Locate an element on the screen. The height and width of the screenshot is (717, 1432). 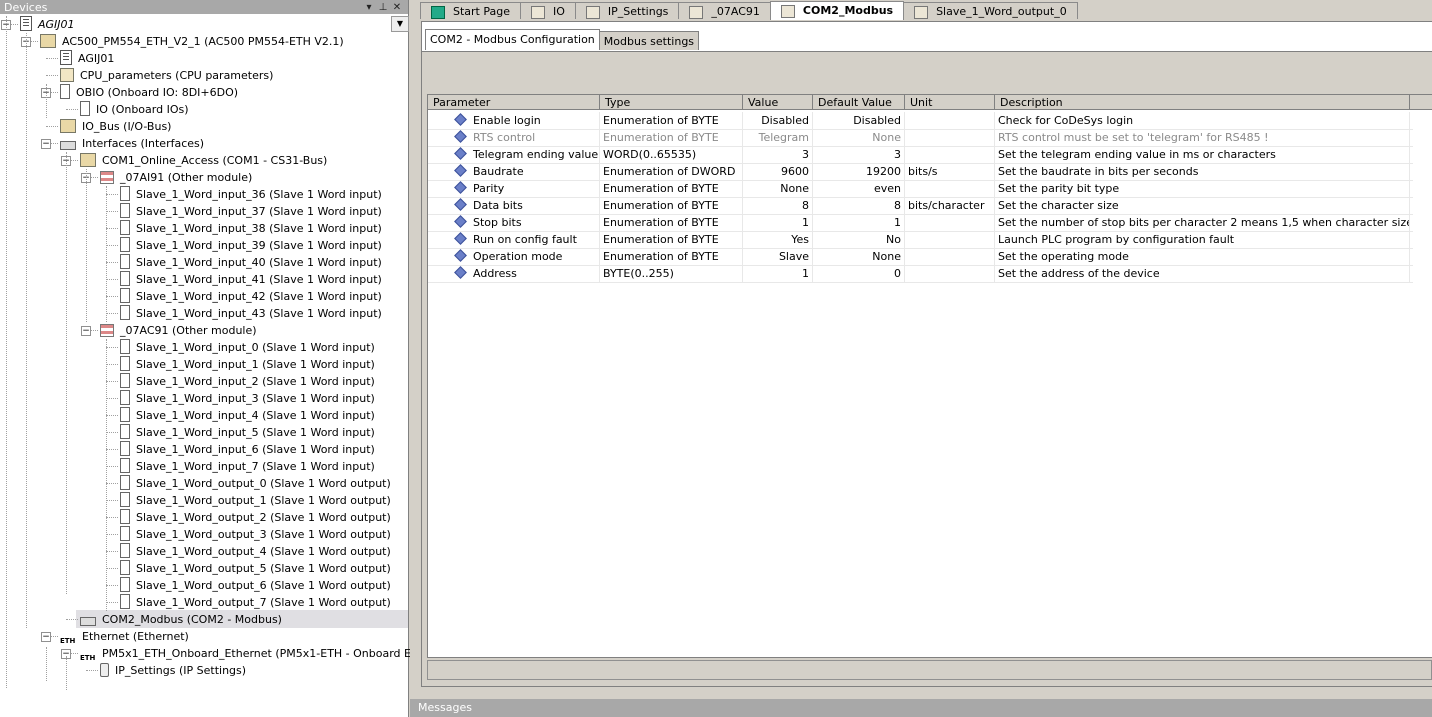
subtab-modbus-settings: Modbus settings is located at coordinates (649, 40).